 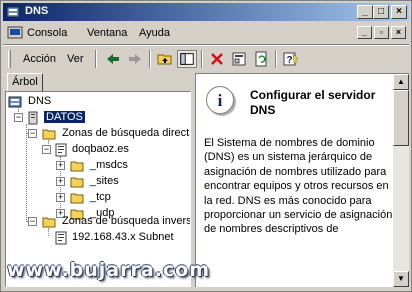 I want to click on menu-ayuda: Ayuda, so click(x=154, y=33).